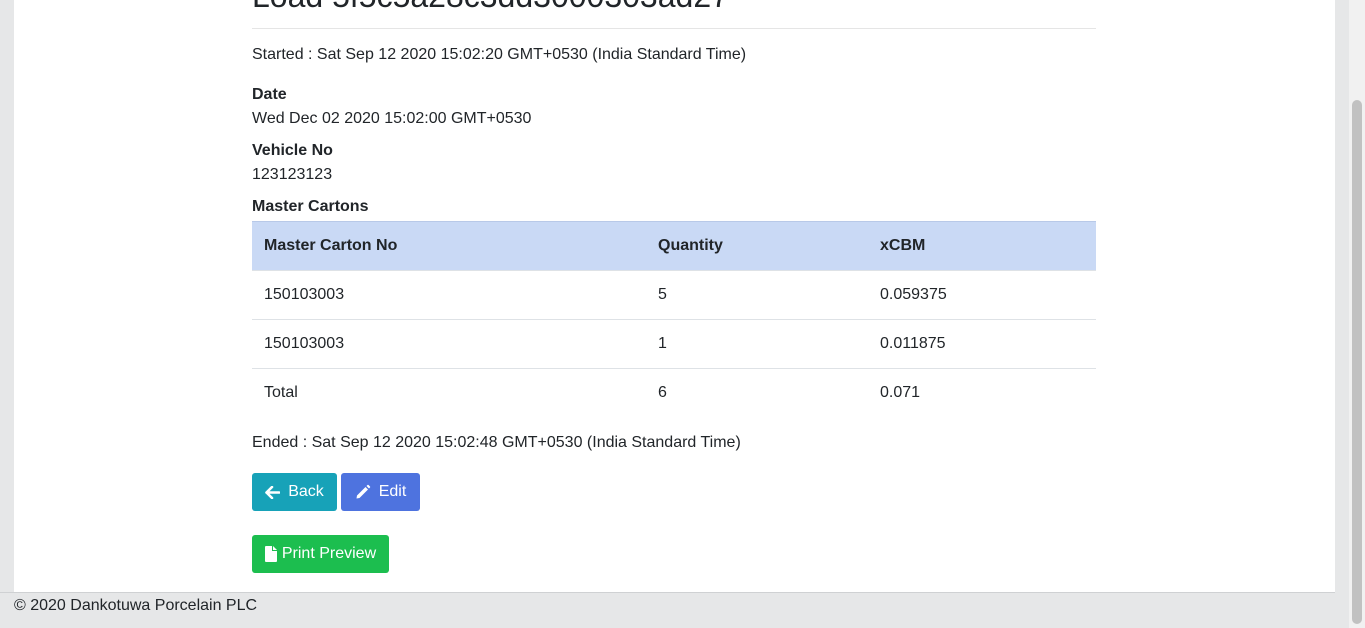 This screenshot has width=1365, height=628. I want to click on edit-button: Edit, so click(380, 492).